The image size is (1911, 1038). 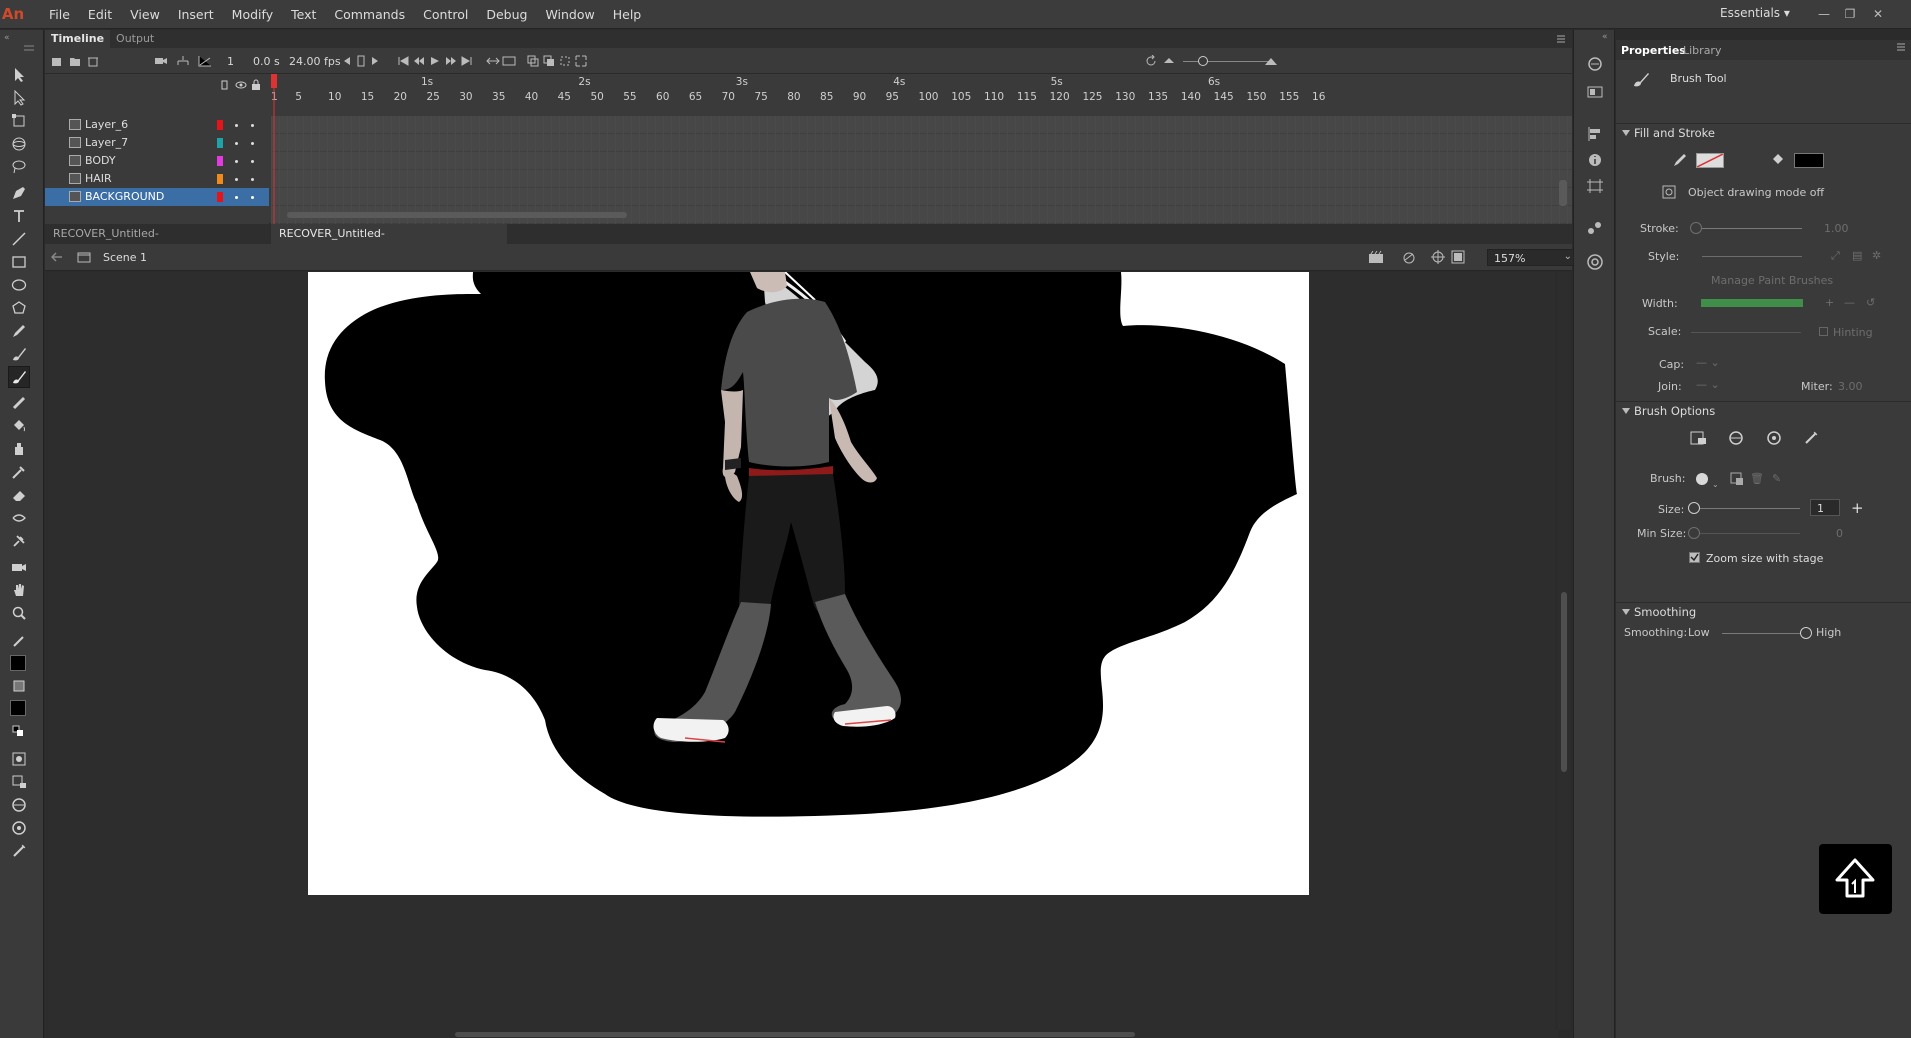 What do you see at coordinates (1669, 192) in the screenshot?
I see `object-drawing-icon` at bounding box center [1669, 192].